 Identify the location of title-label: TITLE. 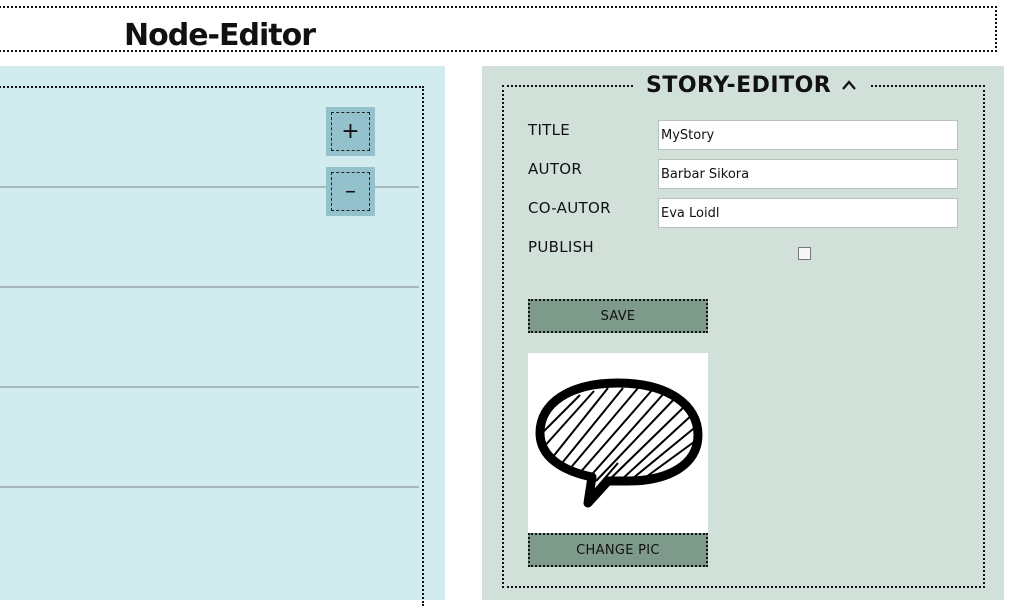
(549, 130).